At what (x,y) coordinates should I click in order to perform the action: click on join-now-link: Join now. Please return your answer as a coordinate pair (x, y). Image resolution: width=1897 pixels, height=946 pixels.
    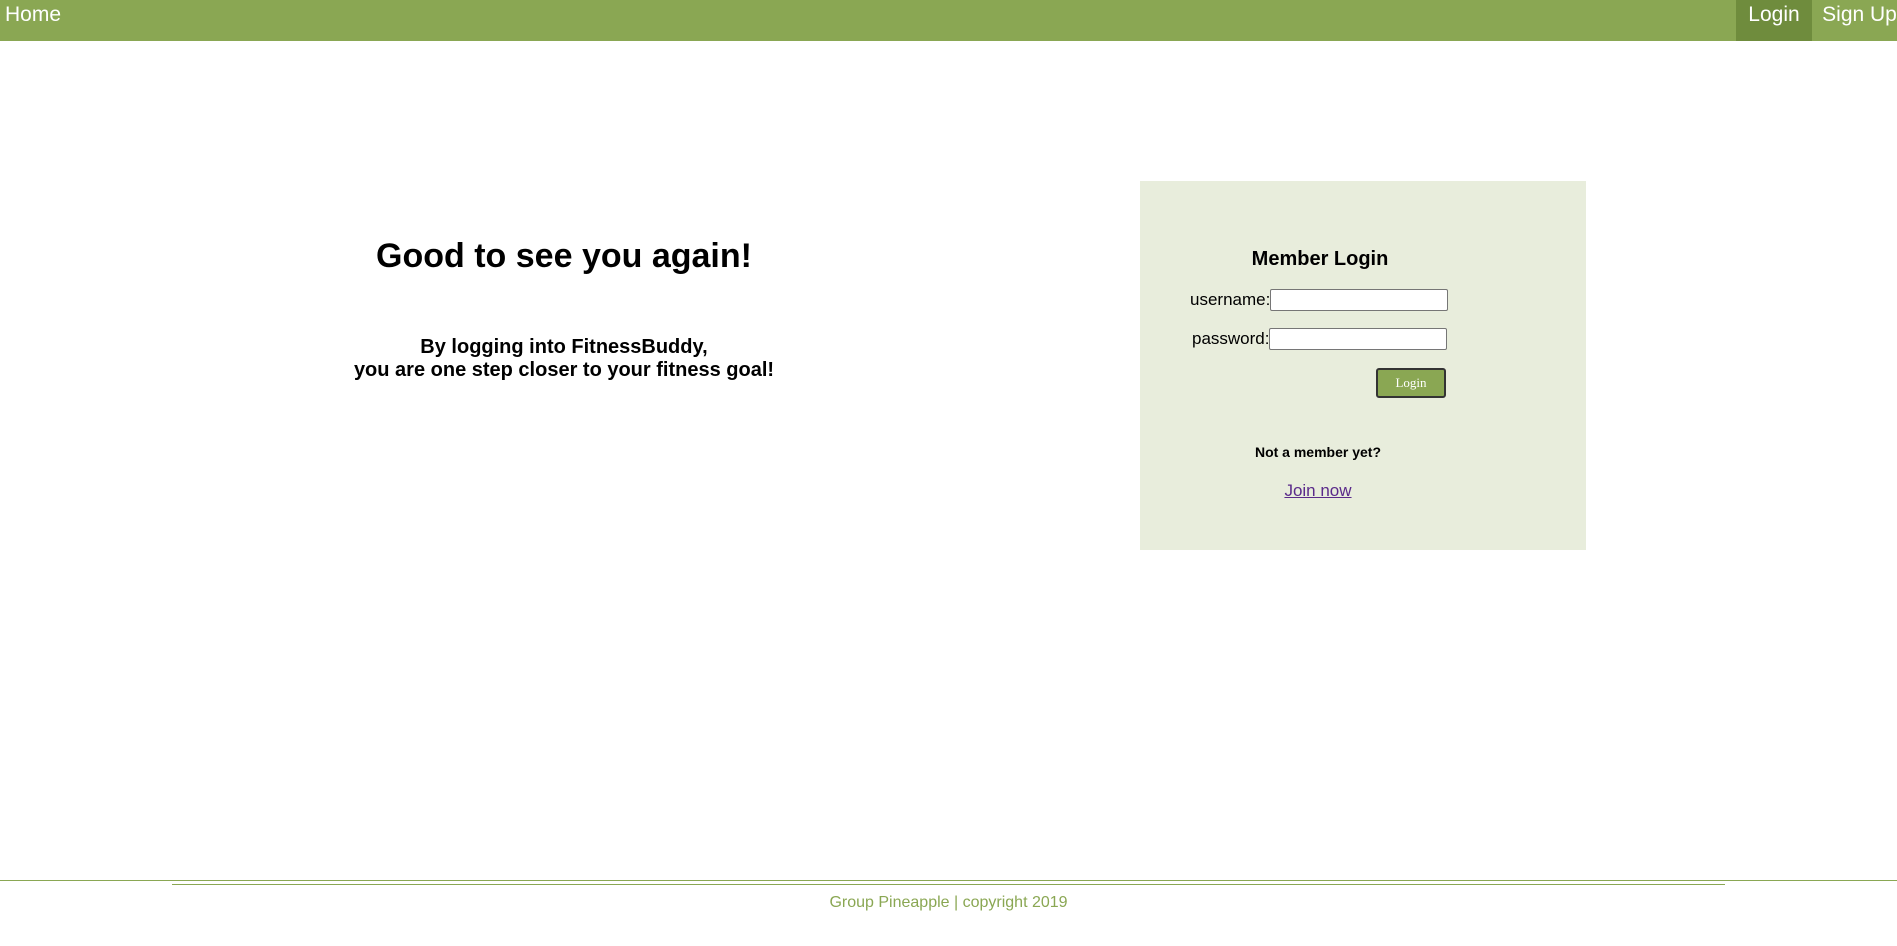
    Looking at the image, I should click on (1318, 491).